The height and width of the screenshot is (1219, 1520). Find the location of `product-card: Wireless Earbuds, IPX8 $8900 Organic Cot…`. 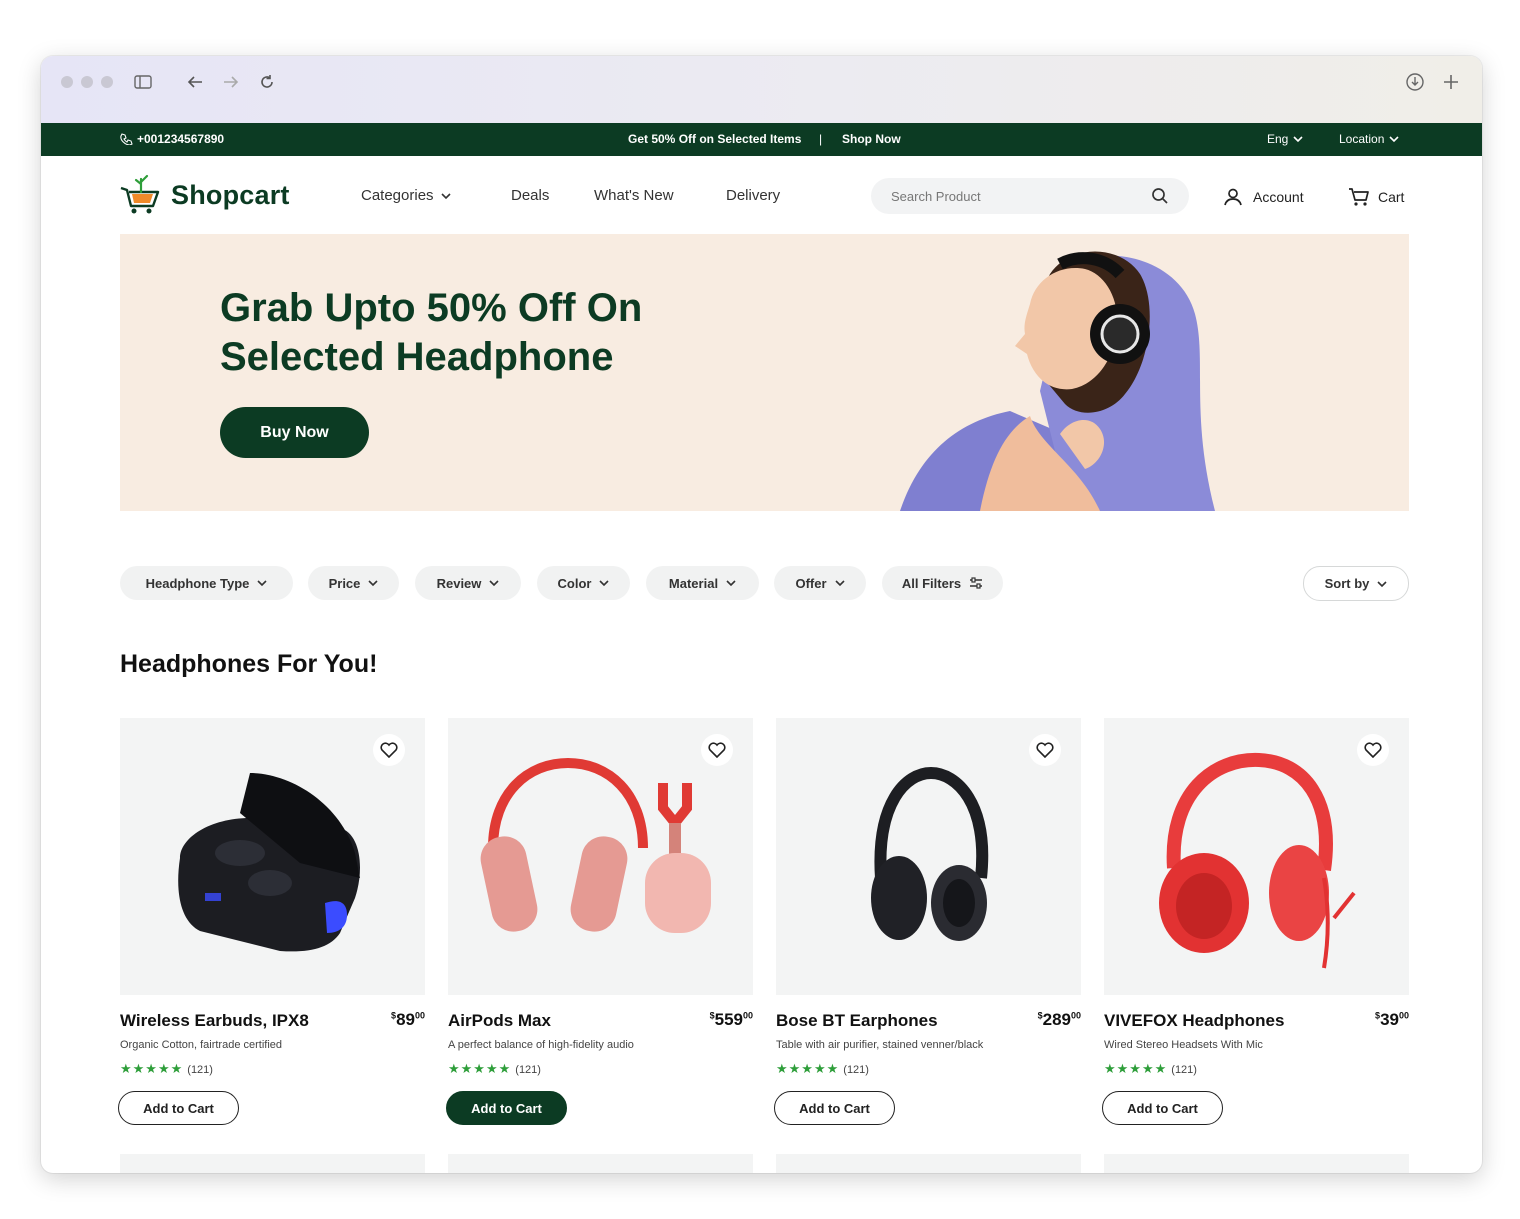

product-card: Wireless Earbuds, IPX8 $8900 Organic Cot… is located at coordinates (271, 921).